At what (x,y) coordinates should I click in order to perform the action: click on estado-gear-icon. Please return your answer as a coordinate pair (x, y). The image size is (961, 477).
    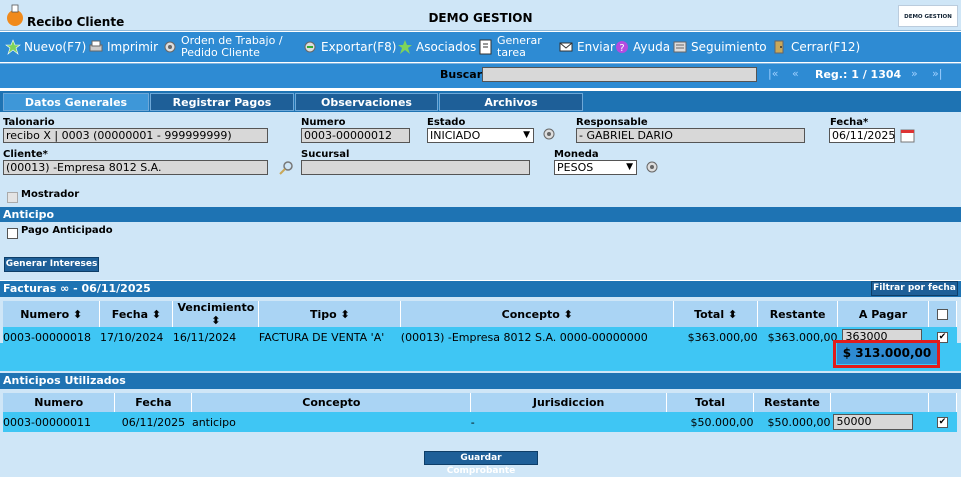
    Looking at the image, I should click on (549, 134).